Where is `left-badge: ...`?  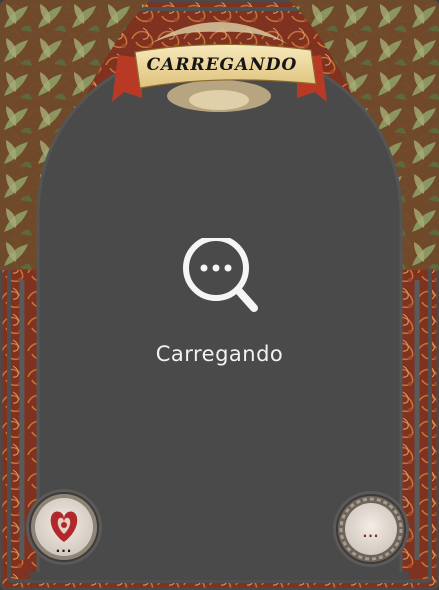
left-badge: ... is located at coordinates (64, 527).